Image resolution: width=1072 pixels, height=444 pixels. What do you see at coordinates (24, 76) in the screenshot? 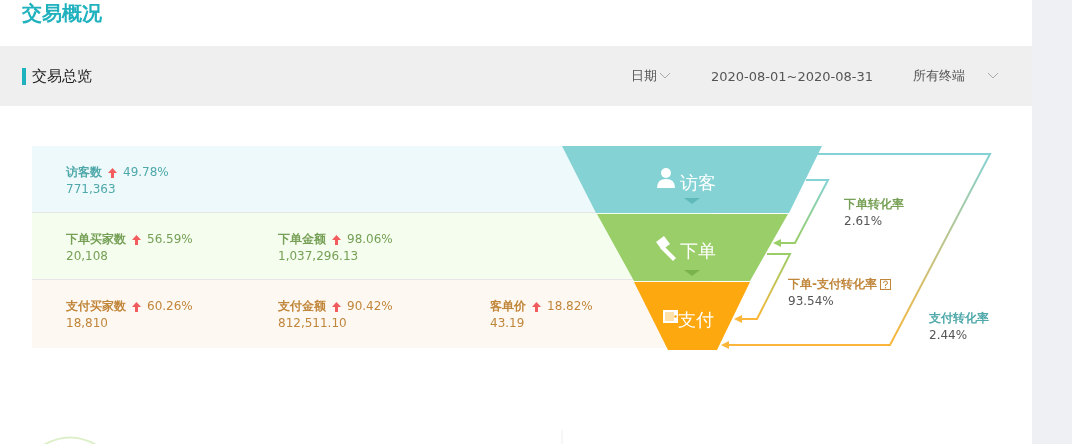
I see `accent-bar` at bounding box center [24, 76].